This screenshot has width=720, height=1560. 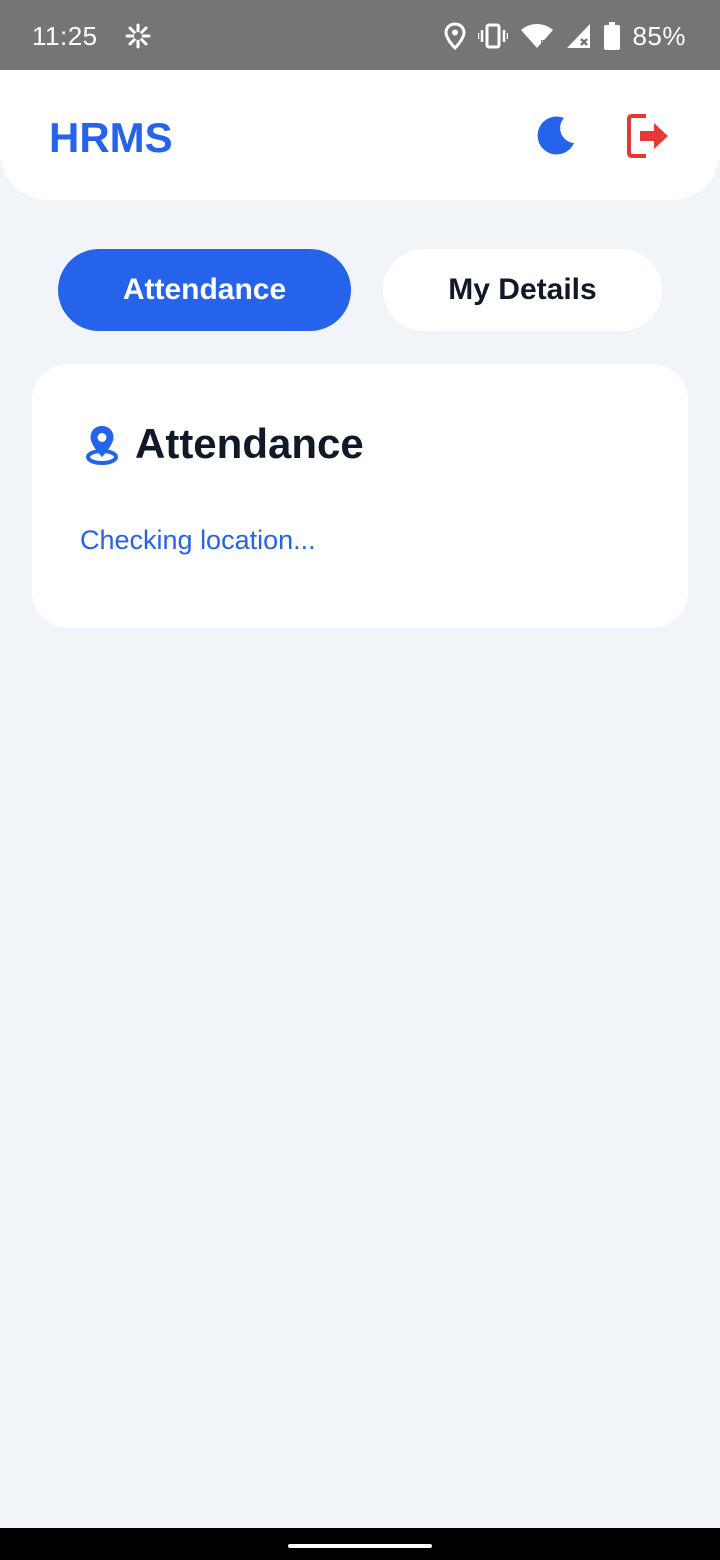 What do you see at coordinates (102, 445) in the screenshot?
I see `location-pin-icon` at bounding box center [102, 445].